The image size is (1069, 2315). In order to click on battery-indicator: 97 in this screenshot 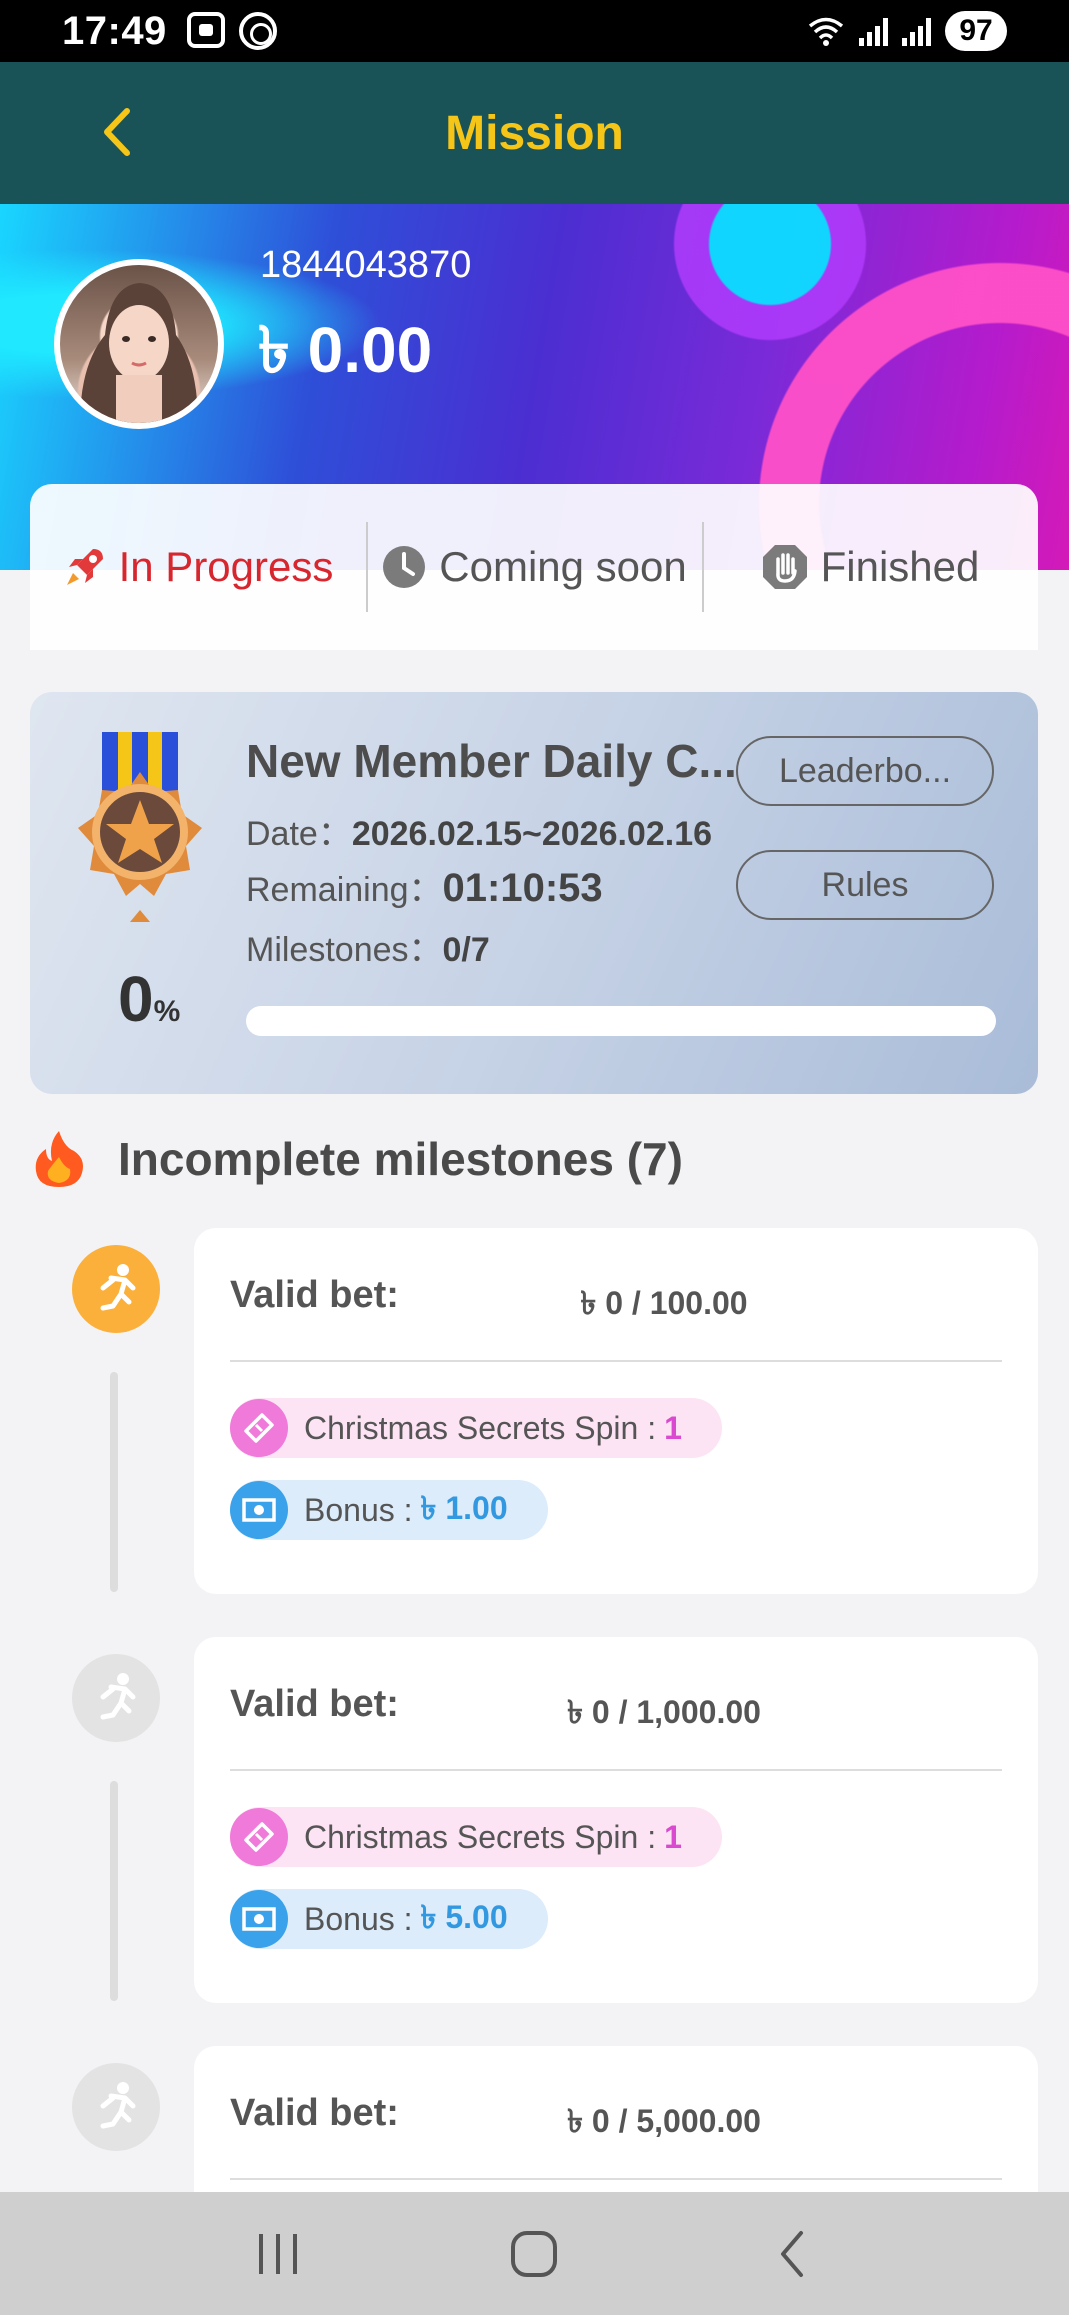, I will do `click(976, 31)`.